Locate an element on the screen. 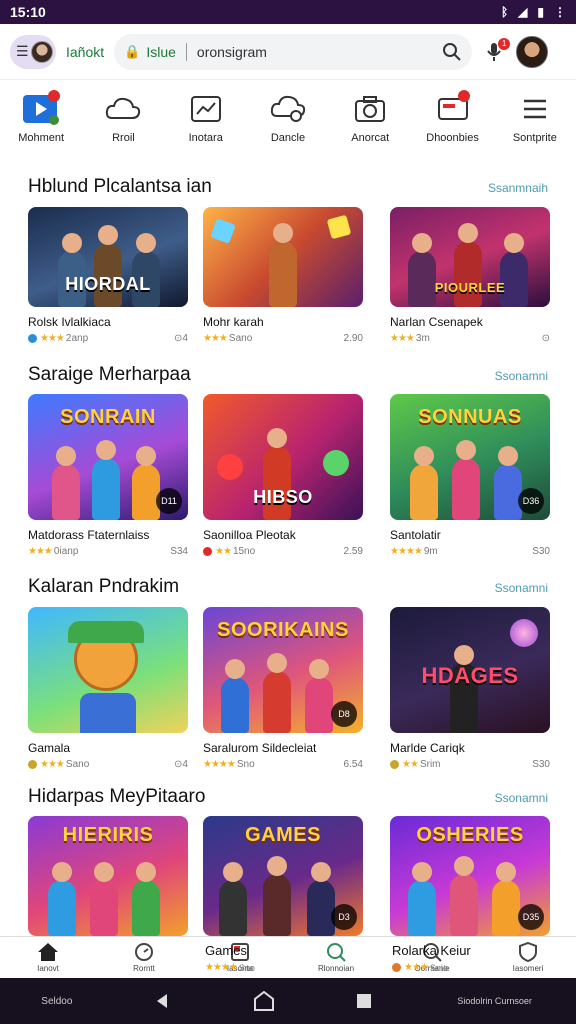  see-all-link: Ssanmnaih is located at coordinates (518, 188).